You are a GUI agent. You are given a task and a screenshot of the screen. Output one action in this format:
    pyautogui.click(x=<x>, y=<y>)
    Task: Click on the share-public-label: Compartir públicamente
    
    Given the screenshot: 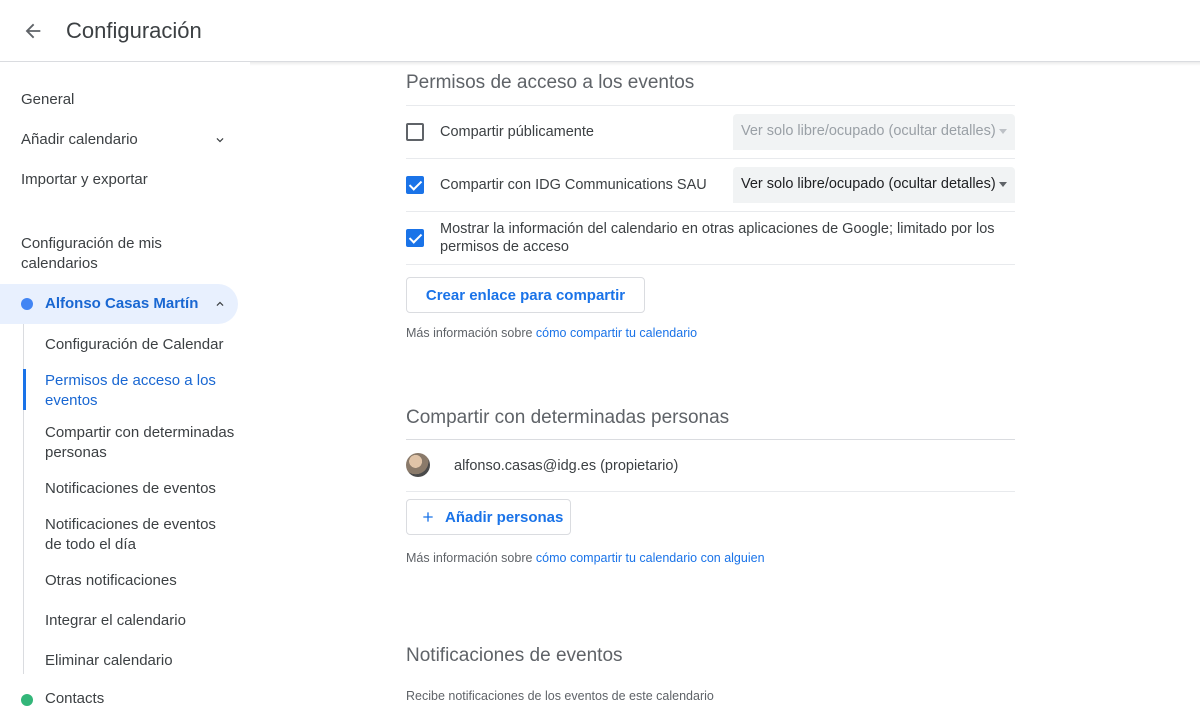 What is the action you would take?
    pyautogui.click(x=517, y=132)
    